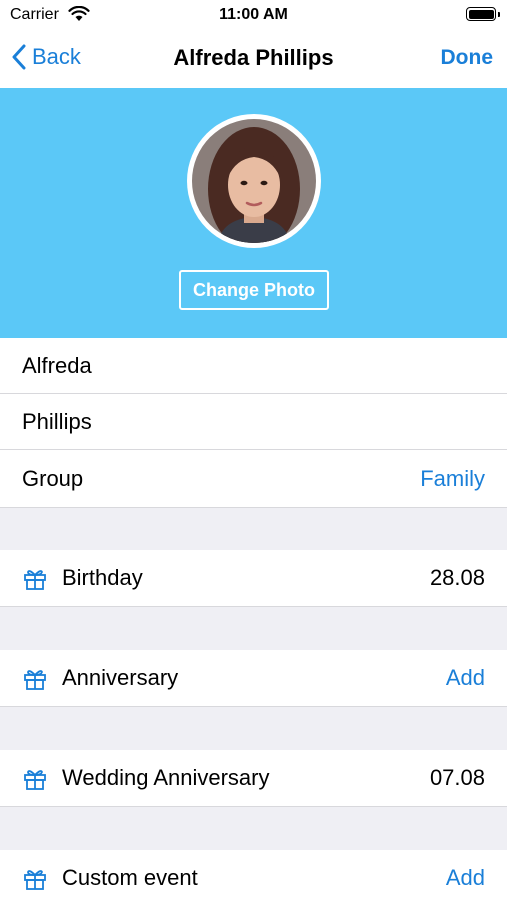 The image size is (507, 900). What do you see at coordinates (457, 577) in the screenshot?
I see `event-date: 28.08` at bounding box center [457, 577].